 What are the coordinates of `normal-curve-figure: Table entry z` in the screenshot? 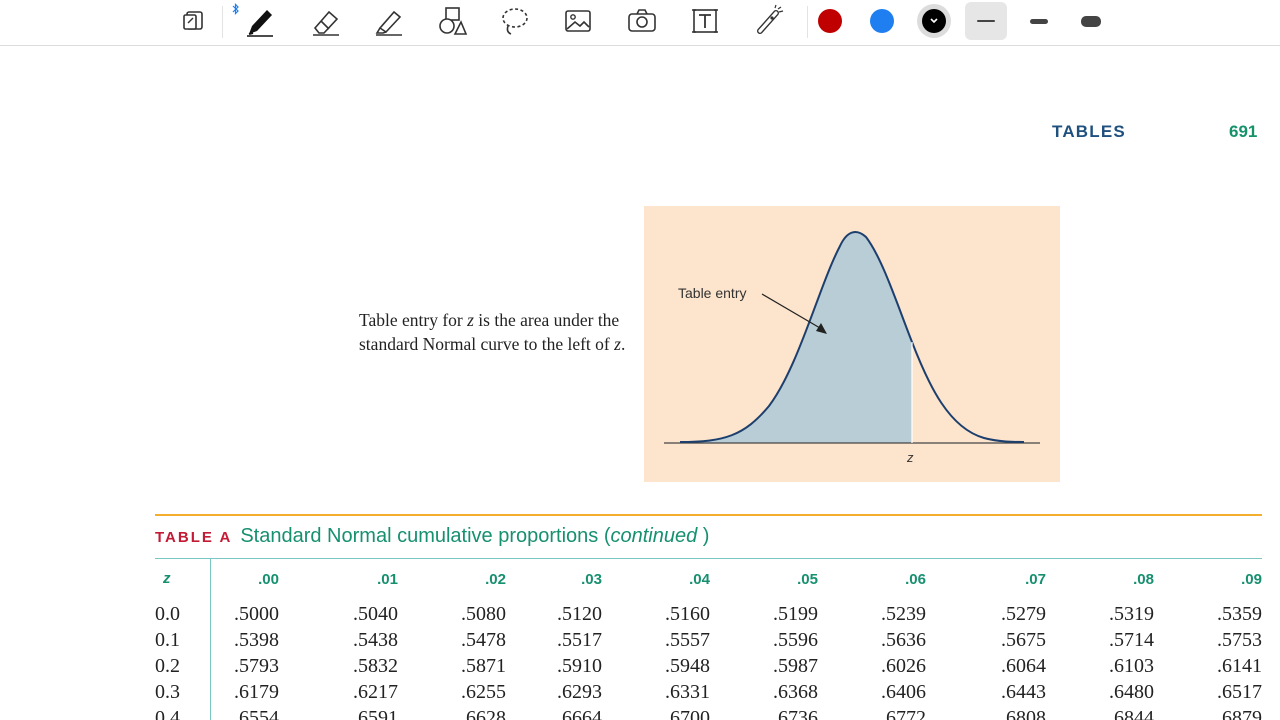 It's located at (852, 344).